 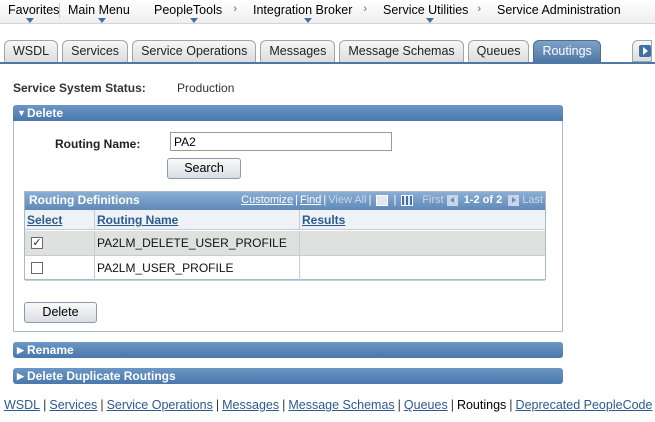 What do you see at coordinates (22, 405) in the screenshot?
I see `footer-link-wsdl: WSDL` at bounding box center [22, 405].